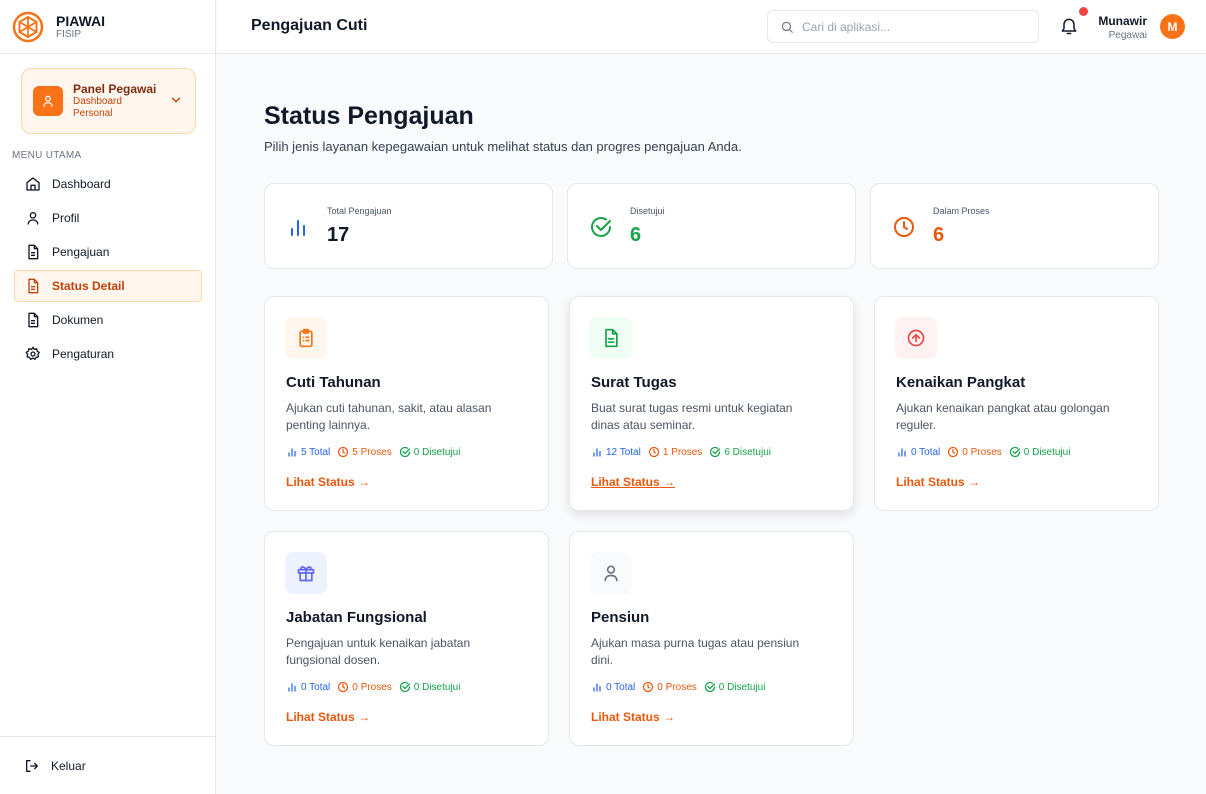 This screenshot has width=1206, height=794. What do you see at coordinates (961, 382) in the screenshot?
I see `card-title: Kenaikan Pangkat` at bounding box center [961, 382].